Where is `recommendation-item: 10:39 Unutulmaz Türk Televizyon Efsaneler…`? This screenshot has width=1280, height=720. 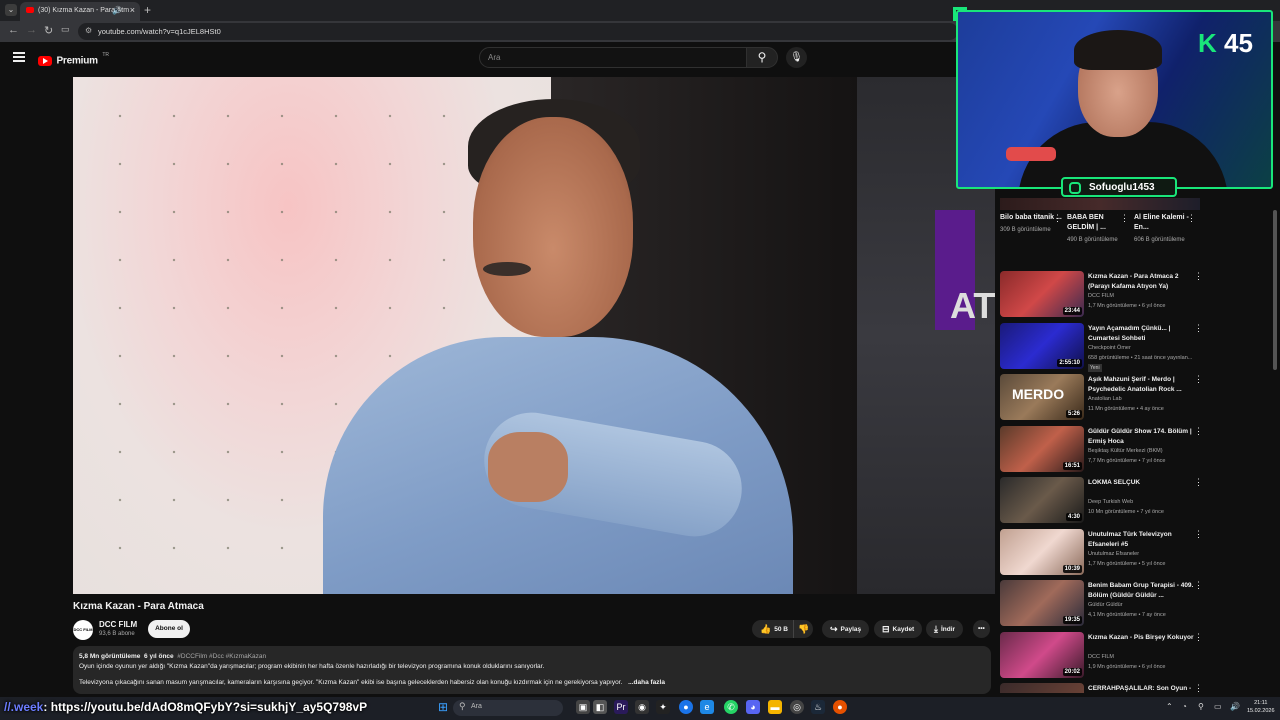 recommendation-item: 10:39 Unutulmaz Türk Televizyon Efsaneler… is located at coordinates (1102, 552).